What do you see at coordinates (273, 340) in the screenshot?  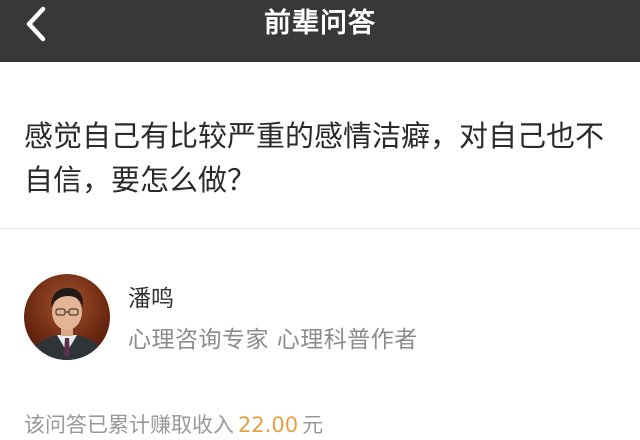 I see `author-title: 心理咨询专家 心理科普作者` at bounding box center [273, 340].